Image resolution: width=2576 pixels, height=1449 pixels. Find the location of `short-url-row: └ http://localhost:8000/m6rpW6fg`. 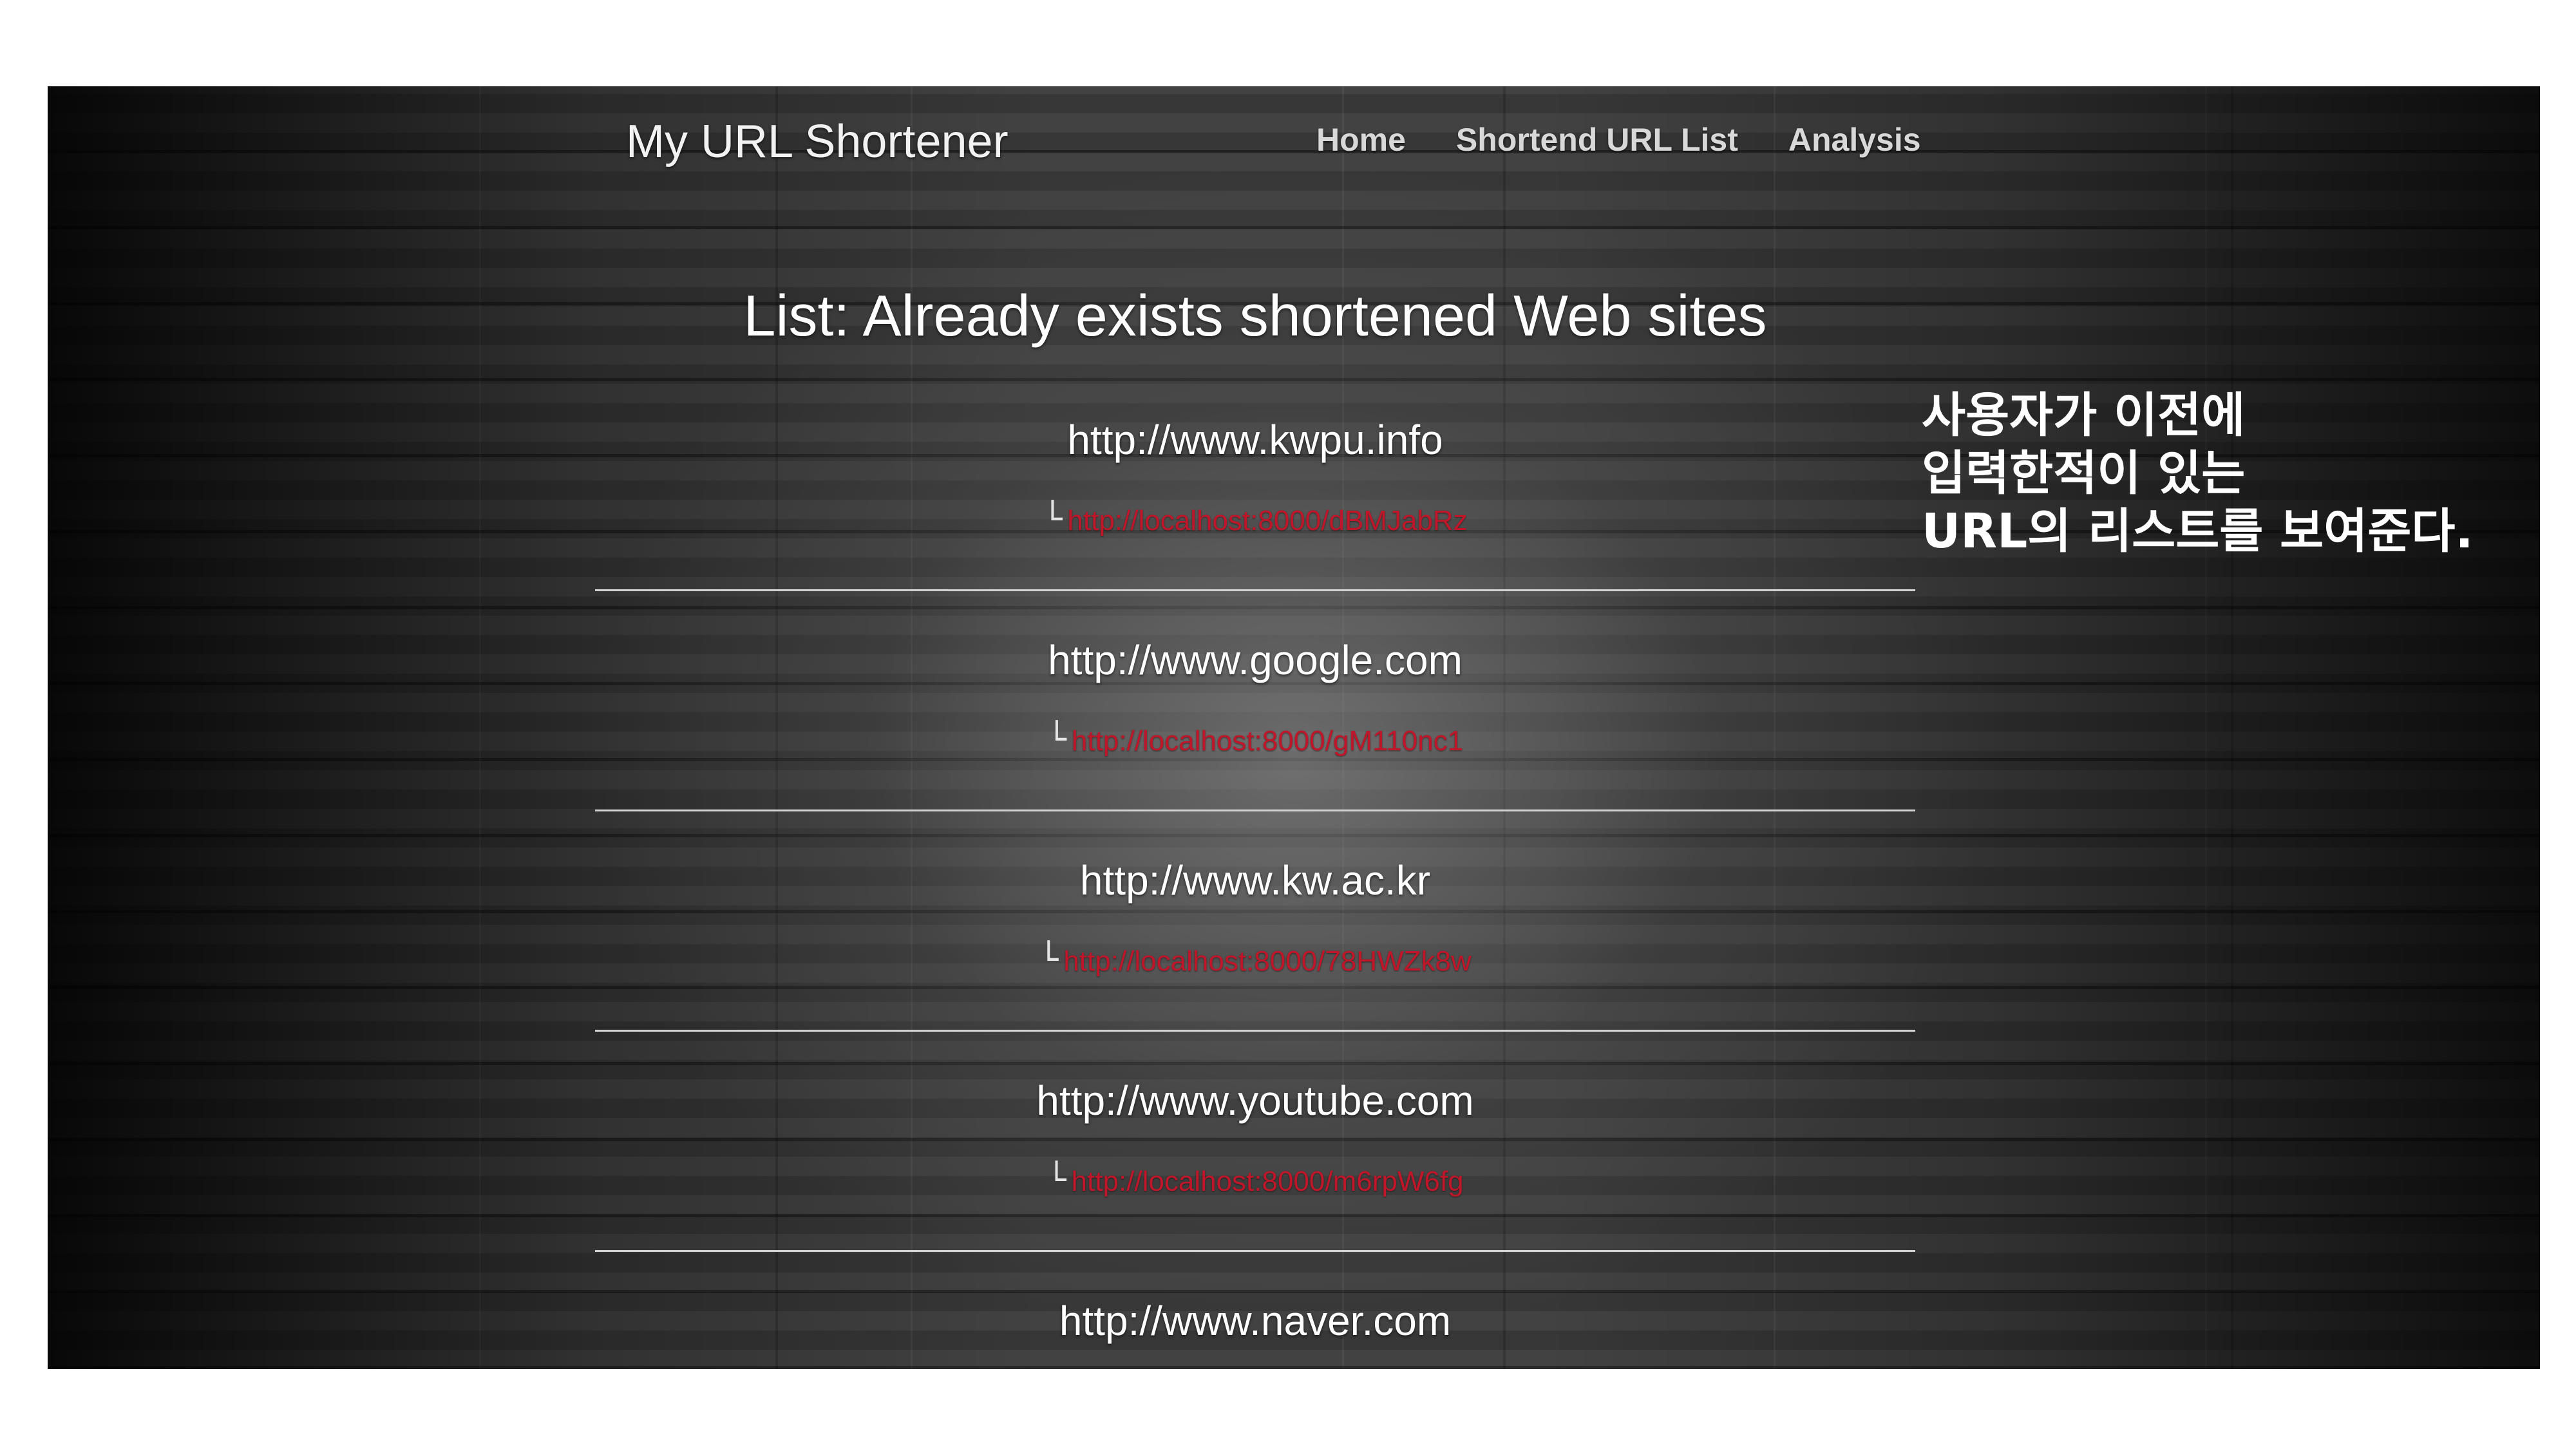

short-url-row: └ http://localhost:8000/m6rpW6fg is located at coordinates (1255, 1180).